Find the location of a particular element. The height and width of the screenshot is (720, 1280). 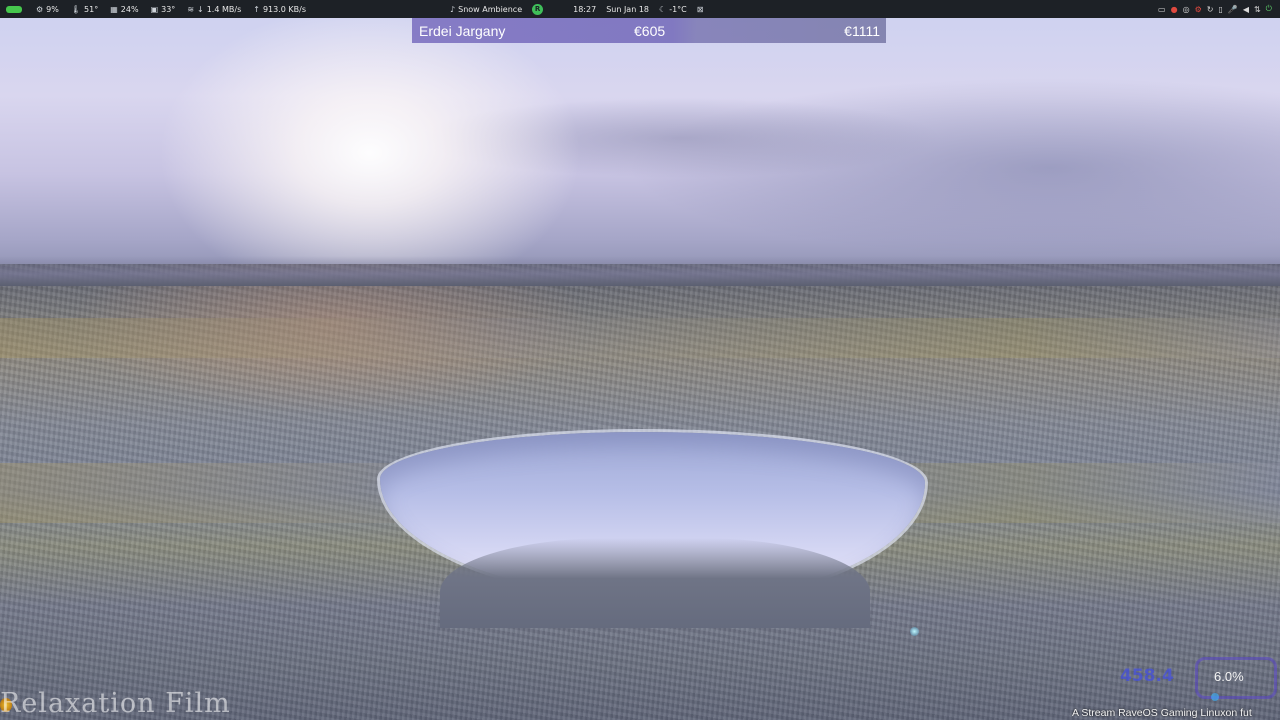

microphone-icon: 🎤 is located at coordinates (1233, 9).